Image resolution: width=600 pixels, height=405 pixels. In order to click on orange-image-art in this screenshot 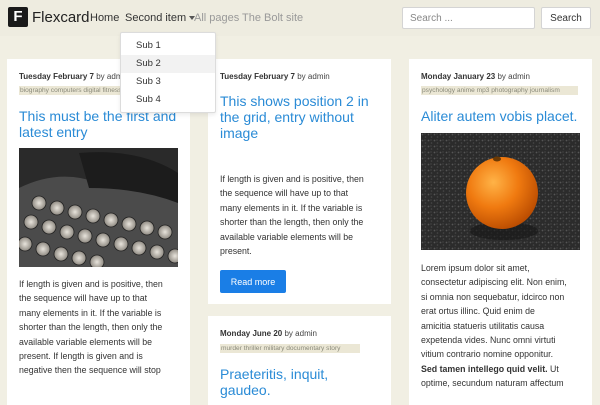, I will do `click(500, 191)`.